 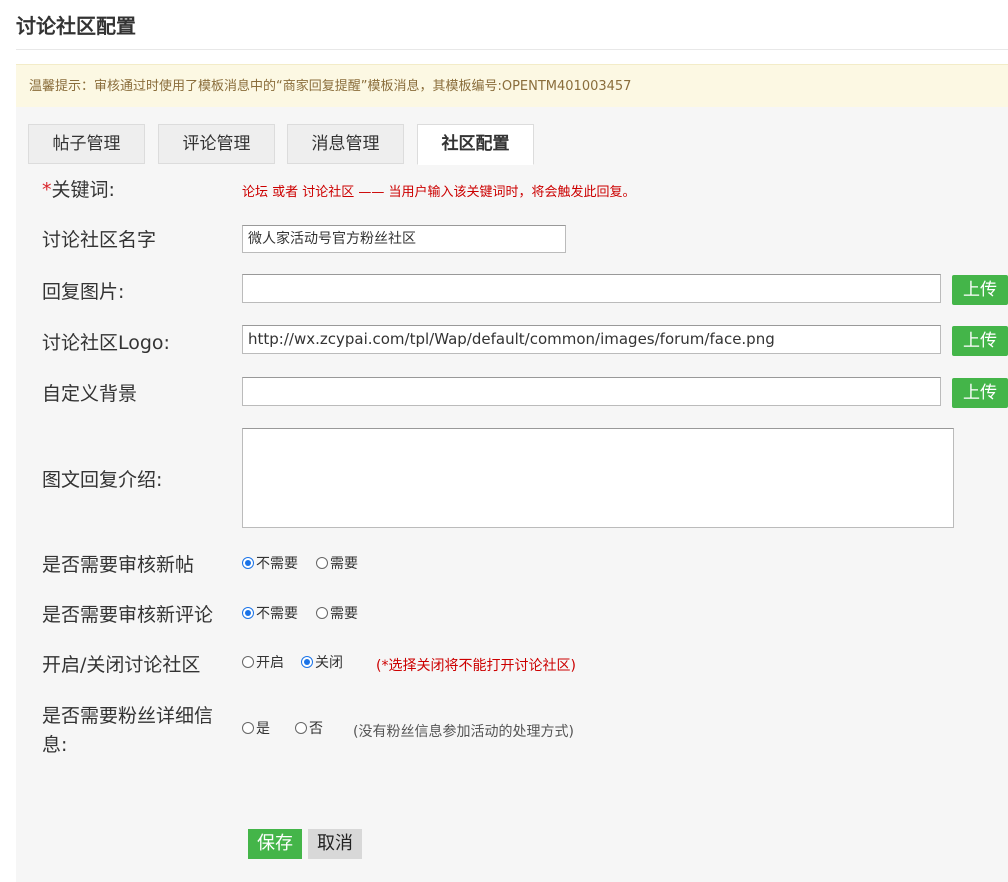 I want to click on intro-label: 图文回复介绍:, so click(x=102, y=480).